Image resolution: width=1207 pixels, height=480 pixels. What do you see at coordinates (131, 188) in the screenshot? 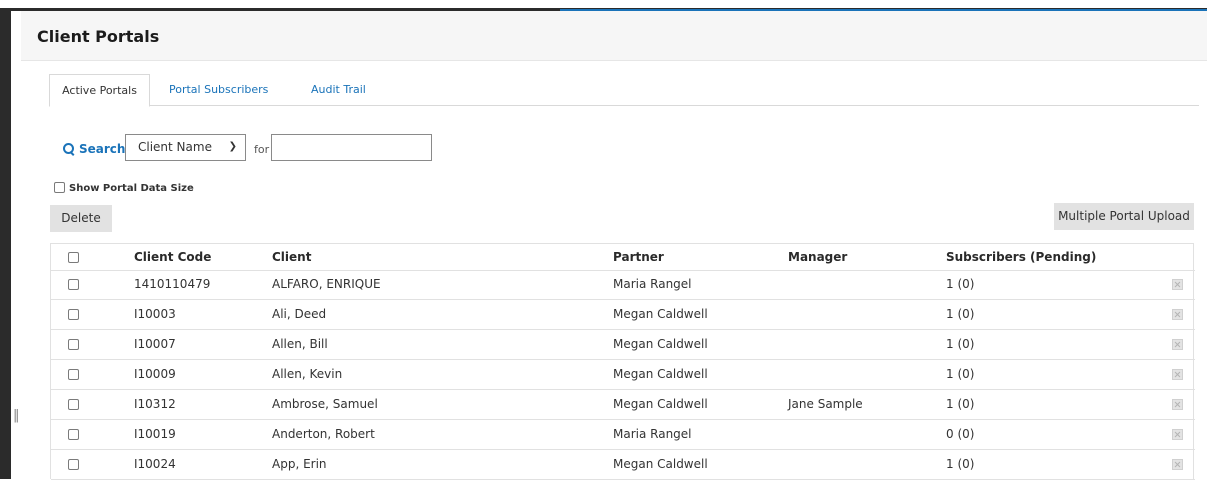
I see `show-size-label: Show Portal Data Size` at bounding box center [131, 188].